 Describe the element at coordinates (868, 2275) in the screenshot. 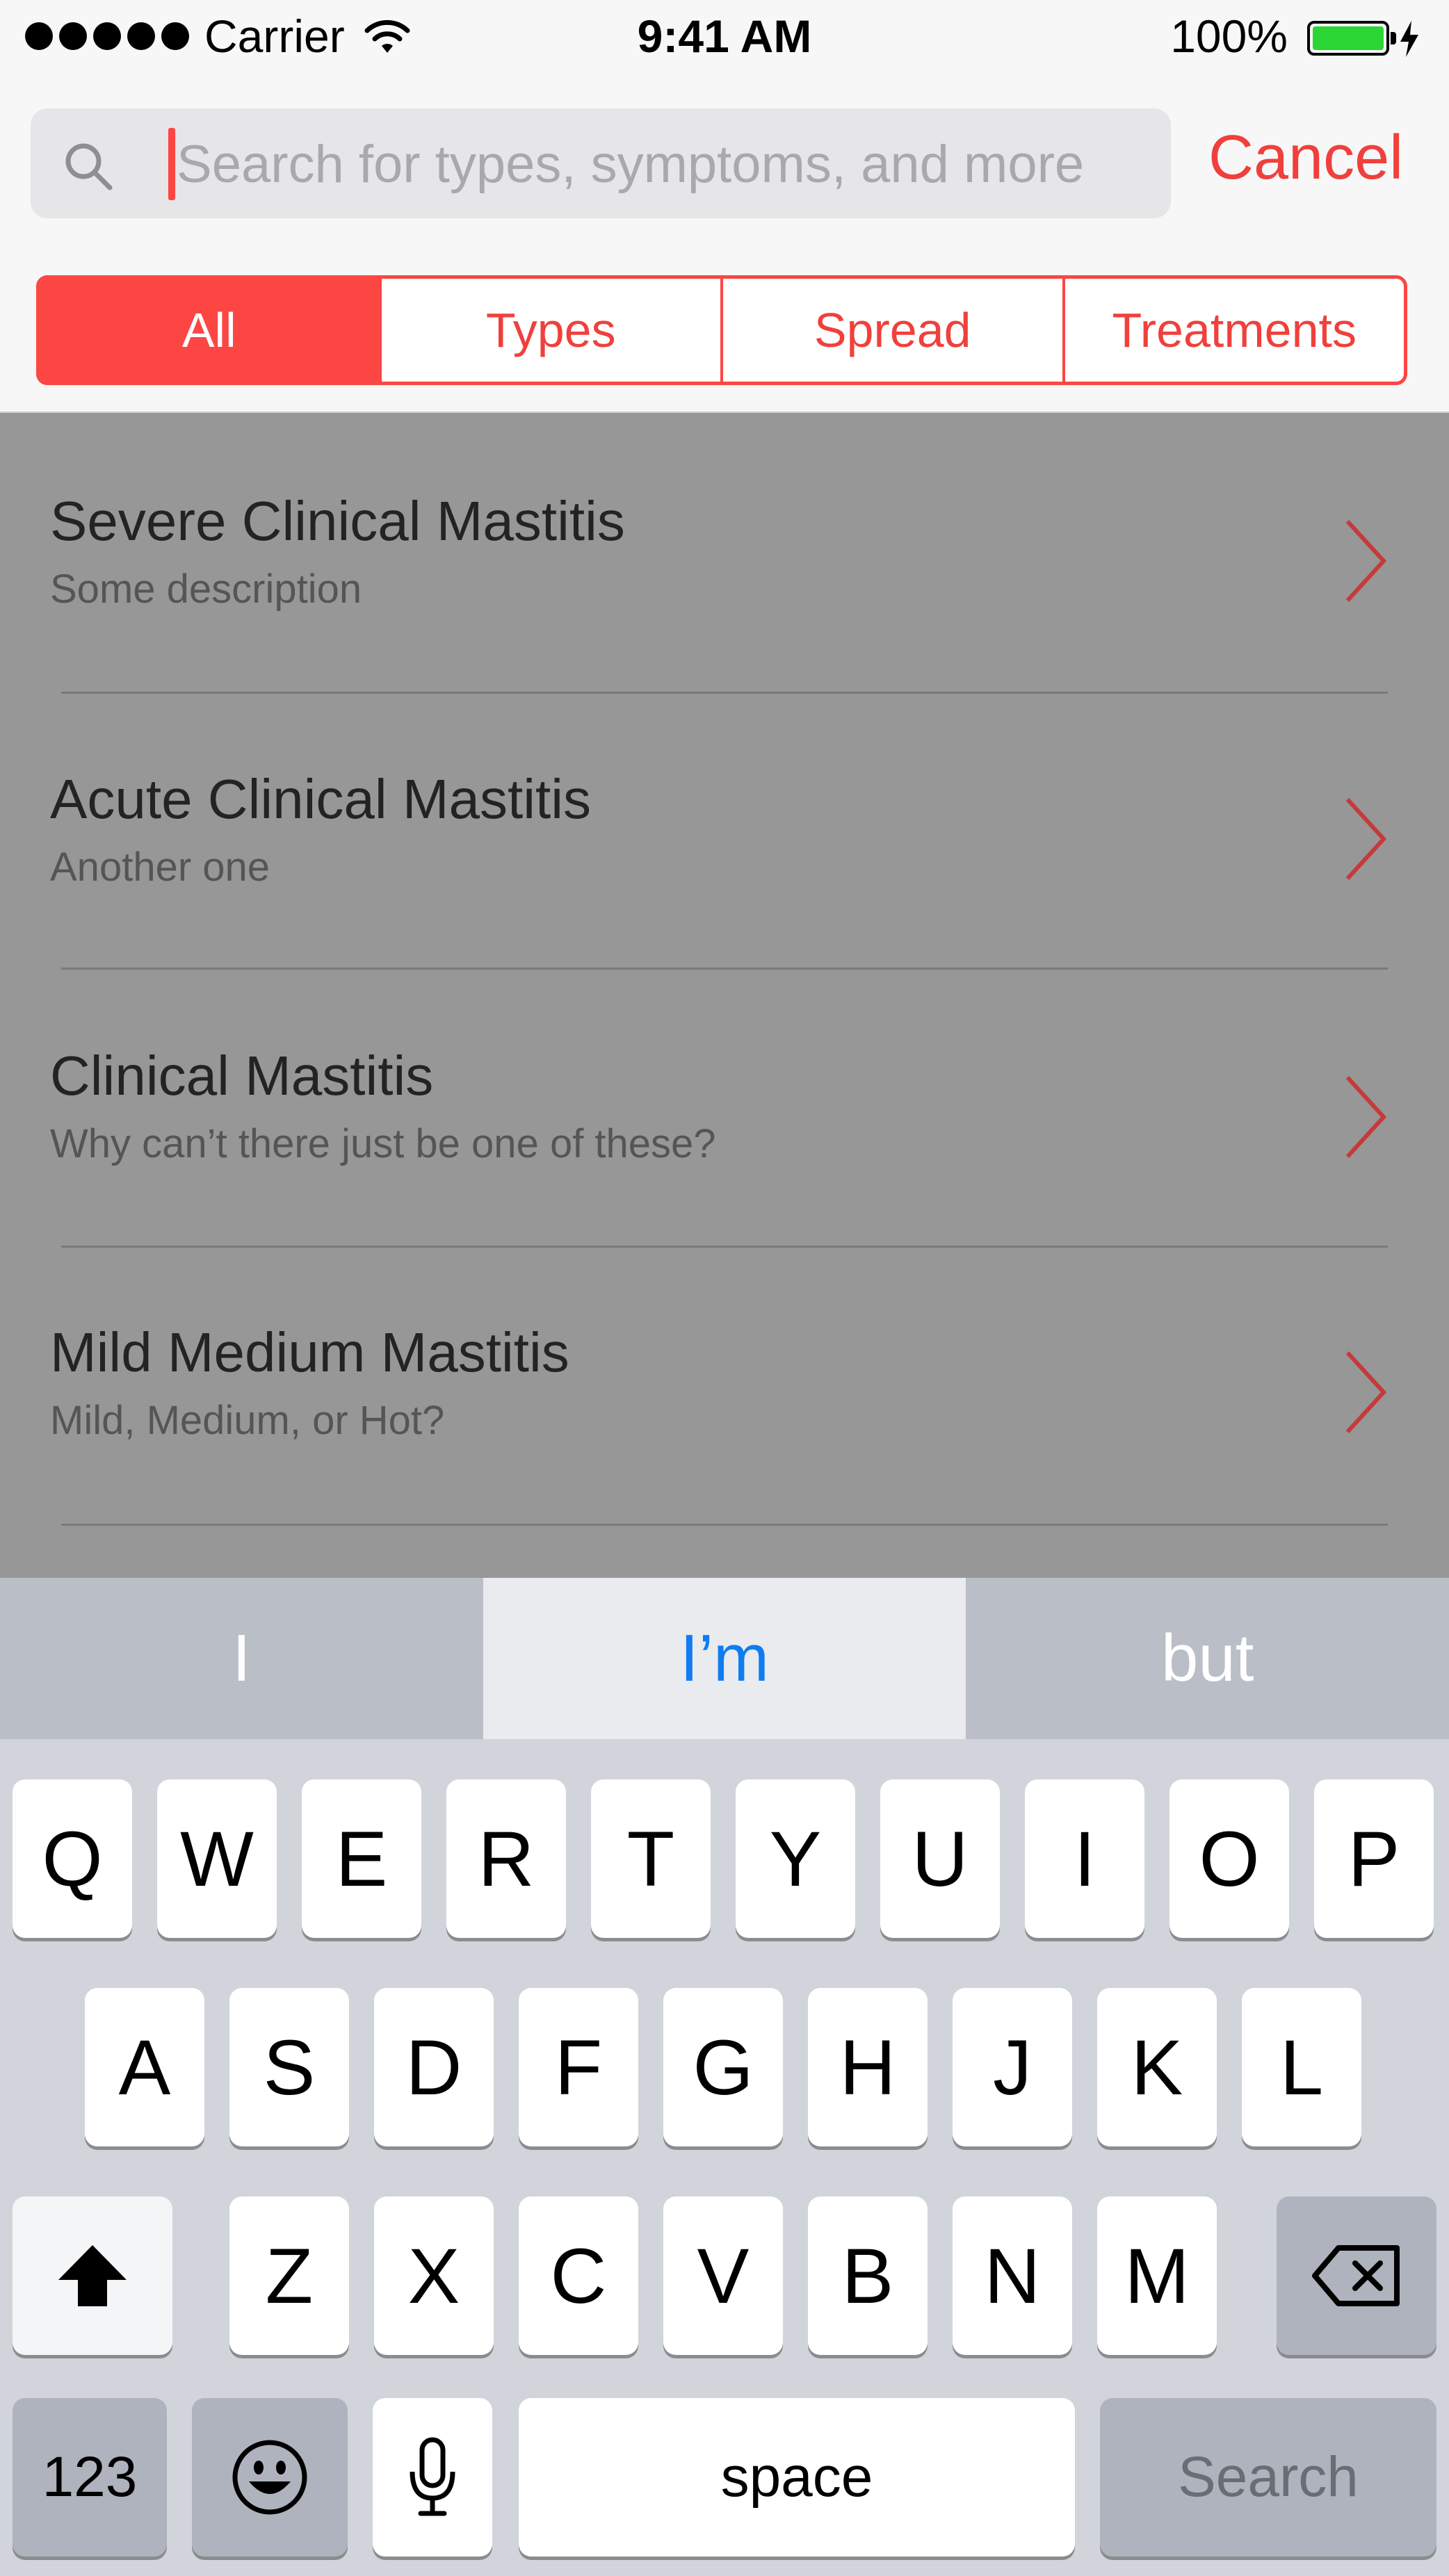

I see `key-b: B` at that location.